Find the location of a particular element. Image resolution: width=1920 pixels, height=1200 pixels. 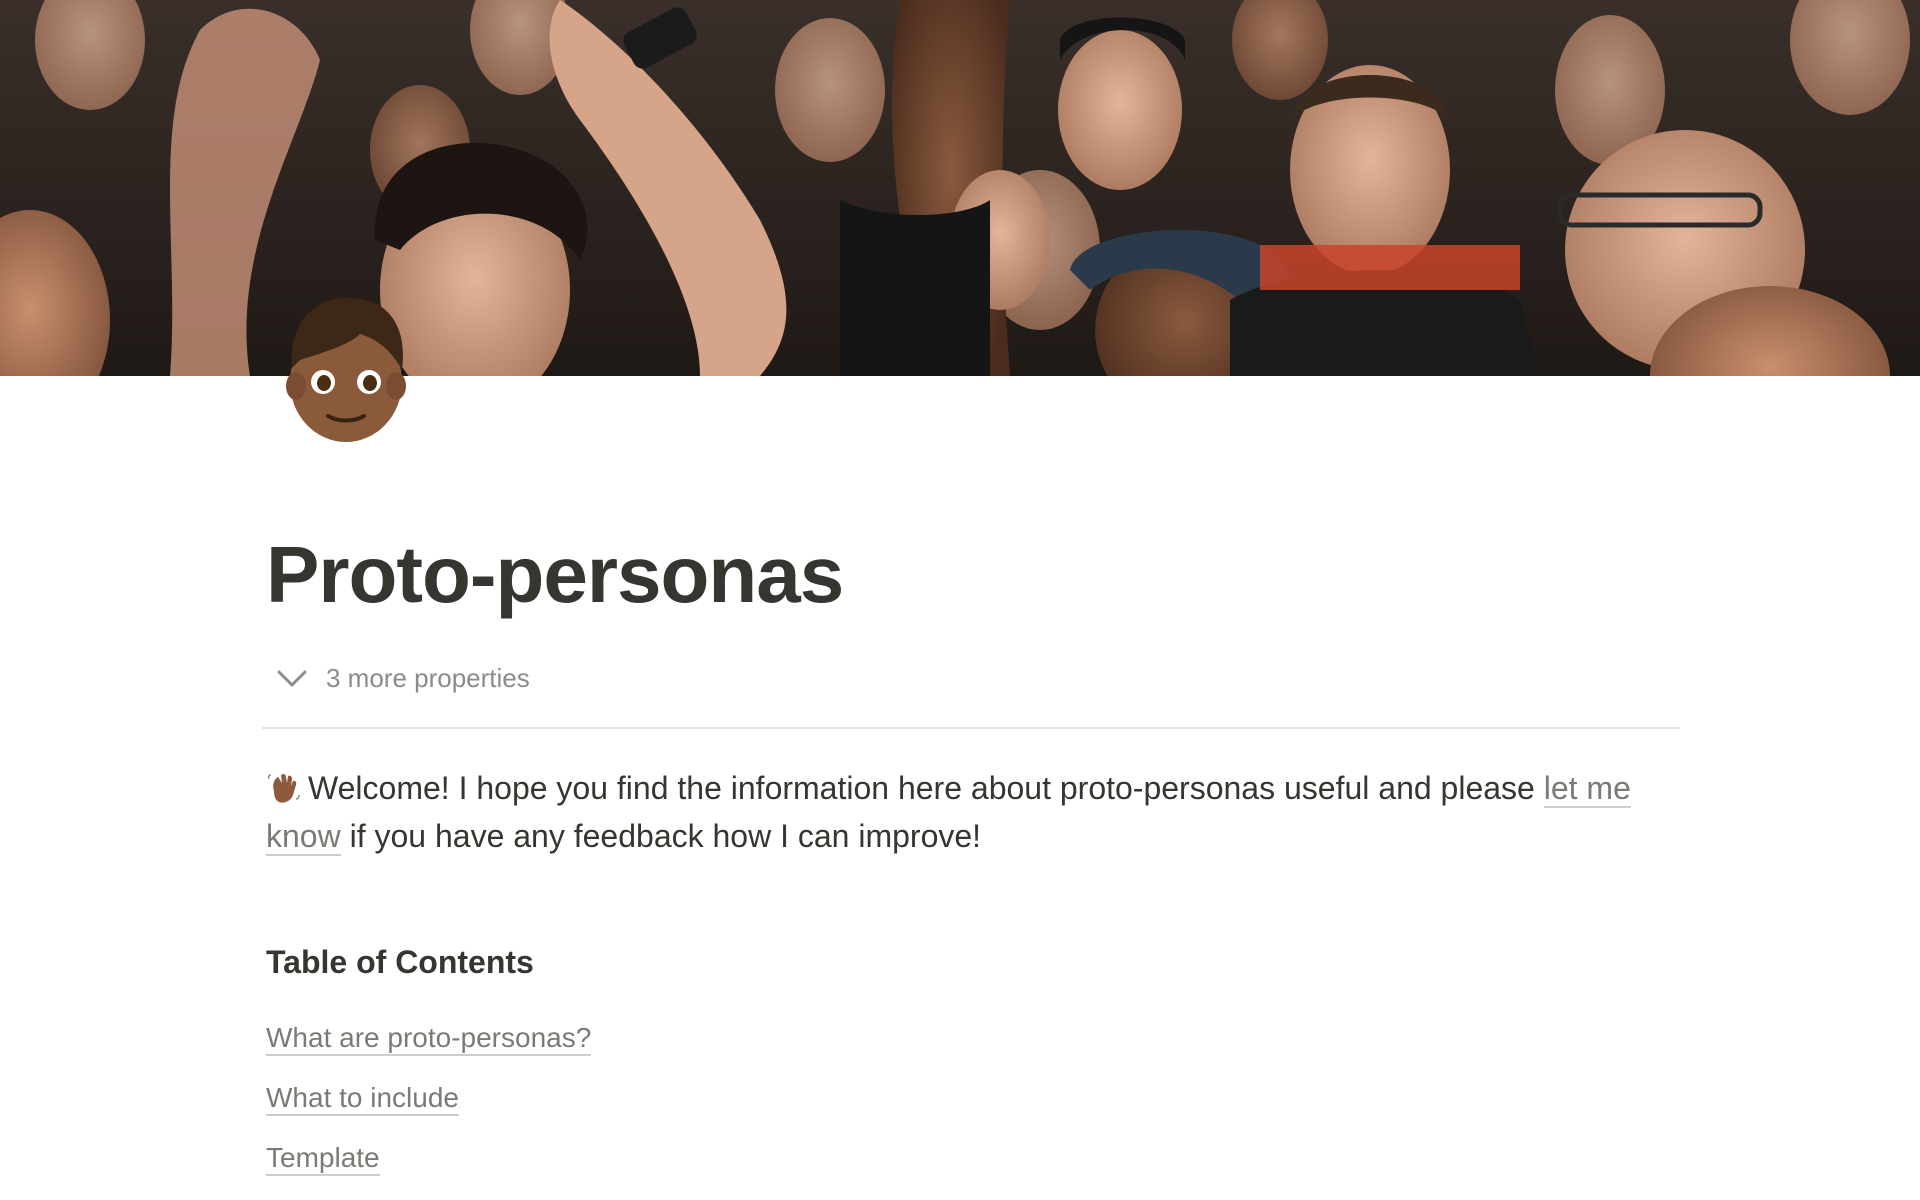

waving-hand-icon is located at coordinates (283, 788).